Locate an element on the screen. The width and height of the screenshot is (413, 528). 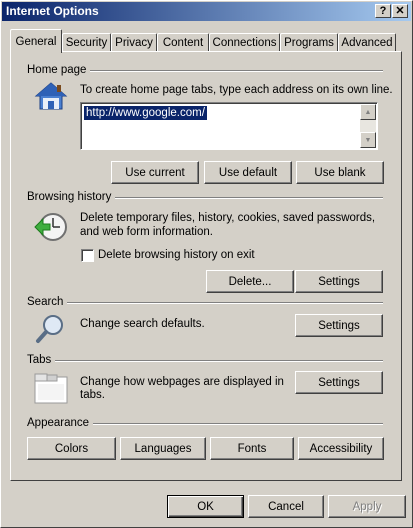
search-header: Search is located at coordinates (47, 302).